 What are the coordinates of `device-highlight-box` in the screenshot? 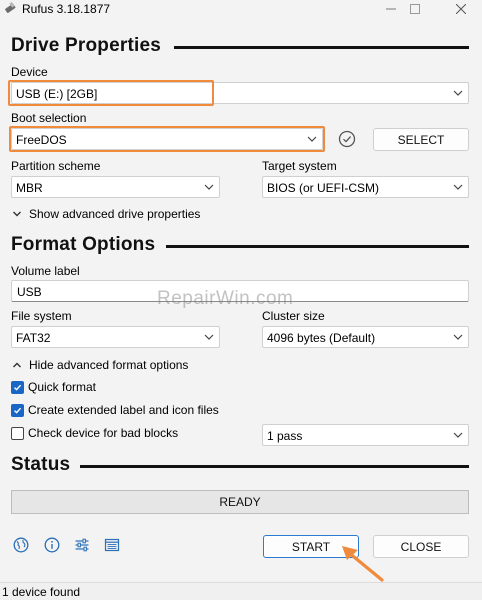 It's located at (111, 93).